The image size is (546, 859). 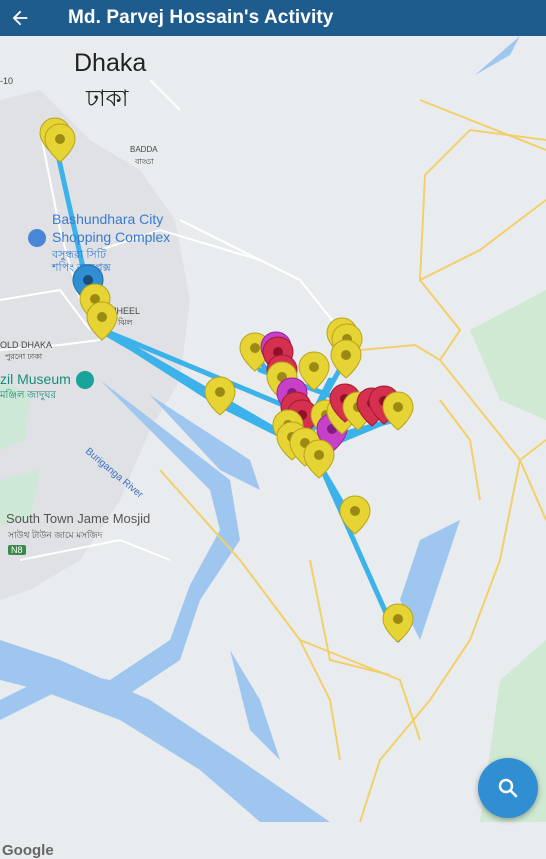 I want to click on back-button, so click(x=20, y=18).